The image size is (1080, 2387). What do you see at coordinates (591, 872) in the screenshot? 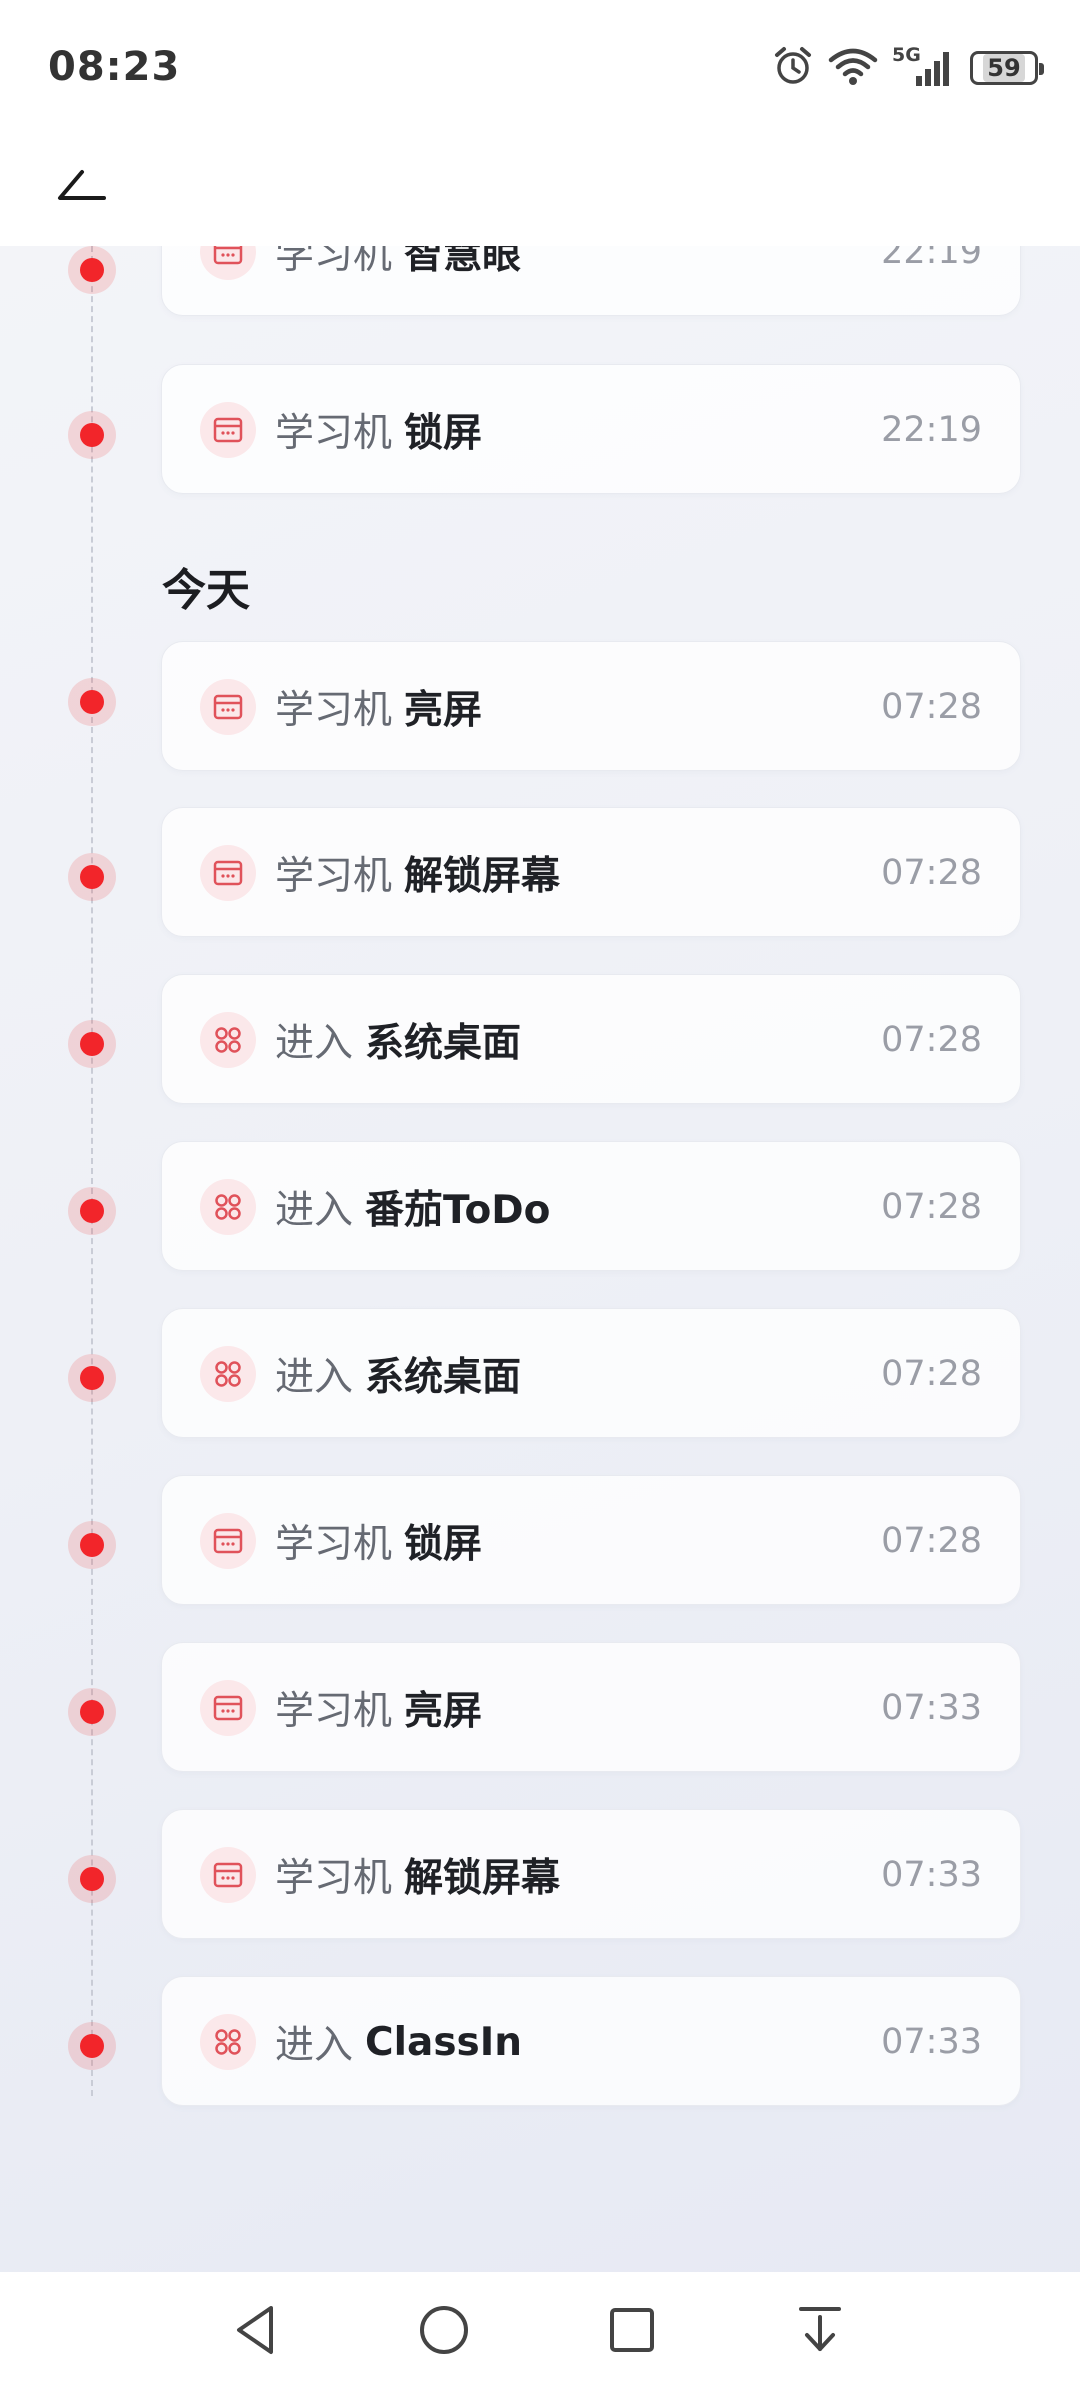
I see `timeline-card: 学习机 解锁屏幕 07:28` at bounding box center [591, 872].